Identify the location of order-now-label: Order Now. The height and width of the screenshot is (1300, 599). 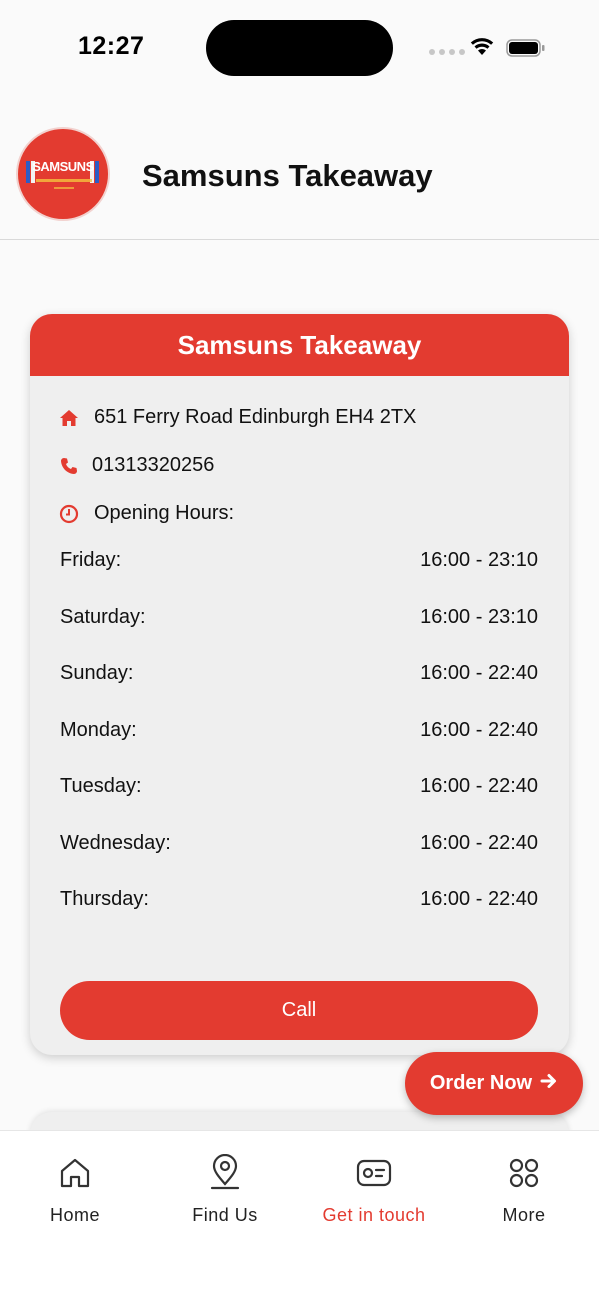
(481, 1083).